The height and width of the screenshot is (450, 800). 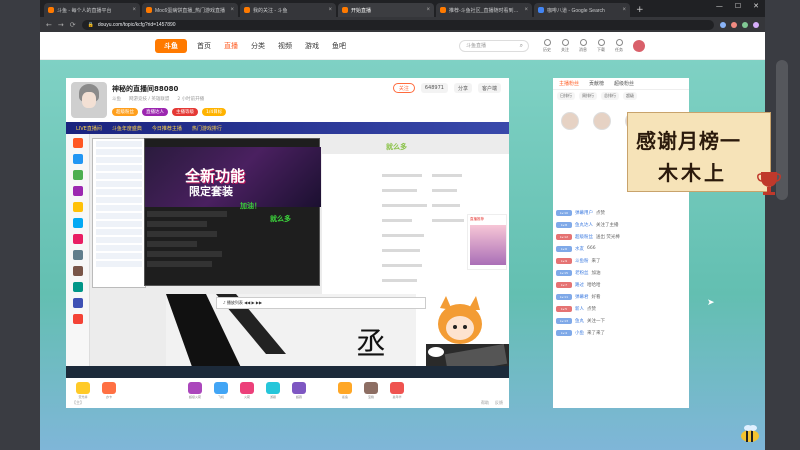 What do you see at coordinates (621, 236) in the screenshot?
I see `chat-message: Lv.12 超级粉丝 送出 荧光棒` at bounding box center [621, 236].